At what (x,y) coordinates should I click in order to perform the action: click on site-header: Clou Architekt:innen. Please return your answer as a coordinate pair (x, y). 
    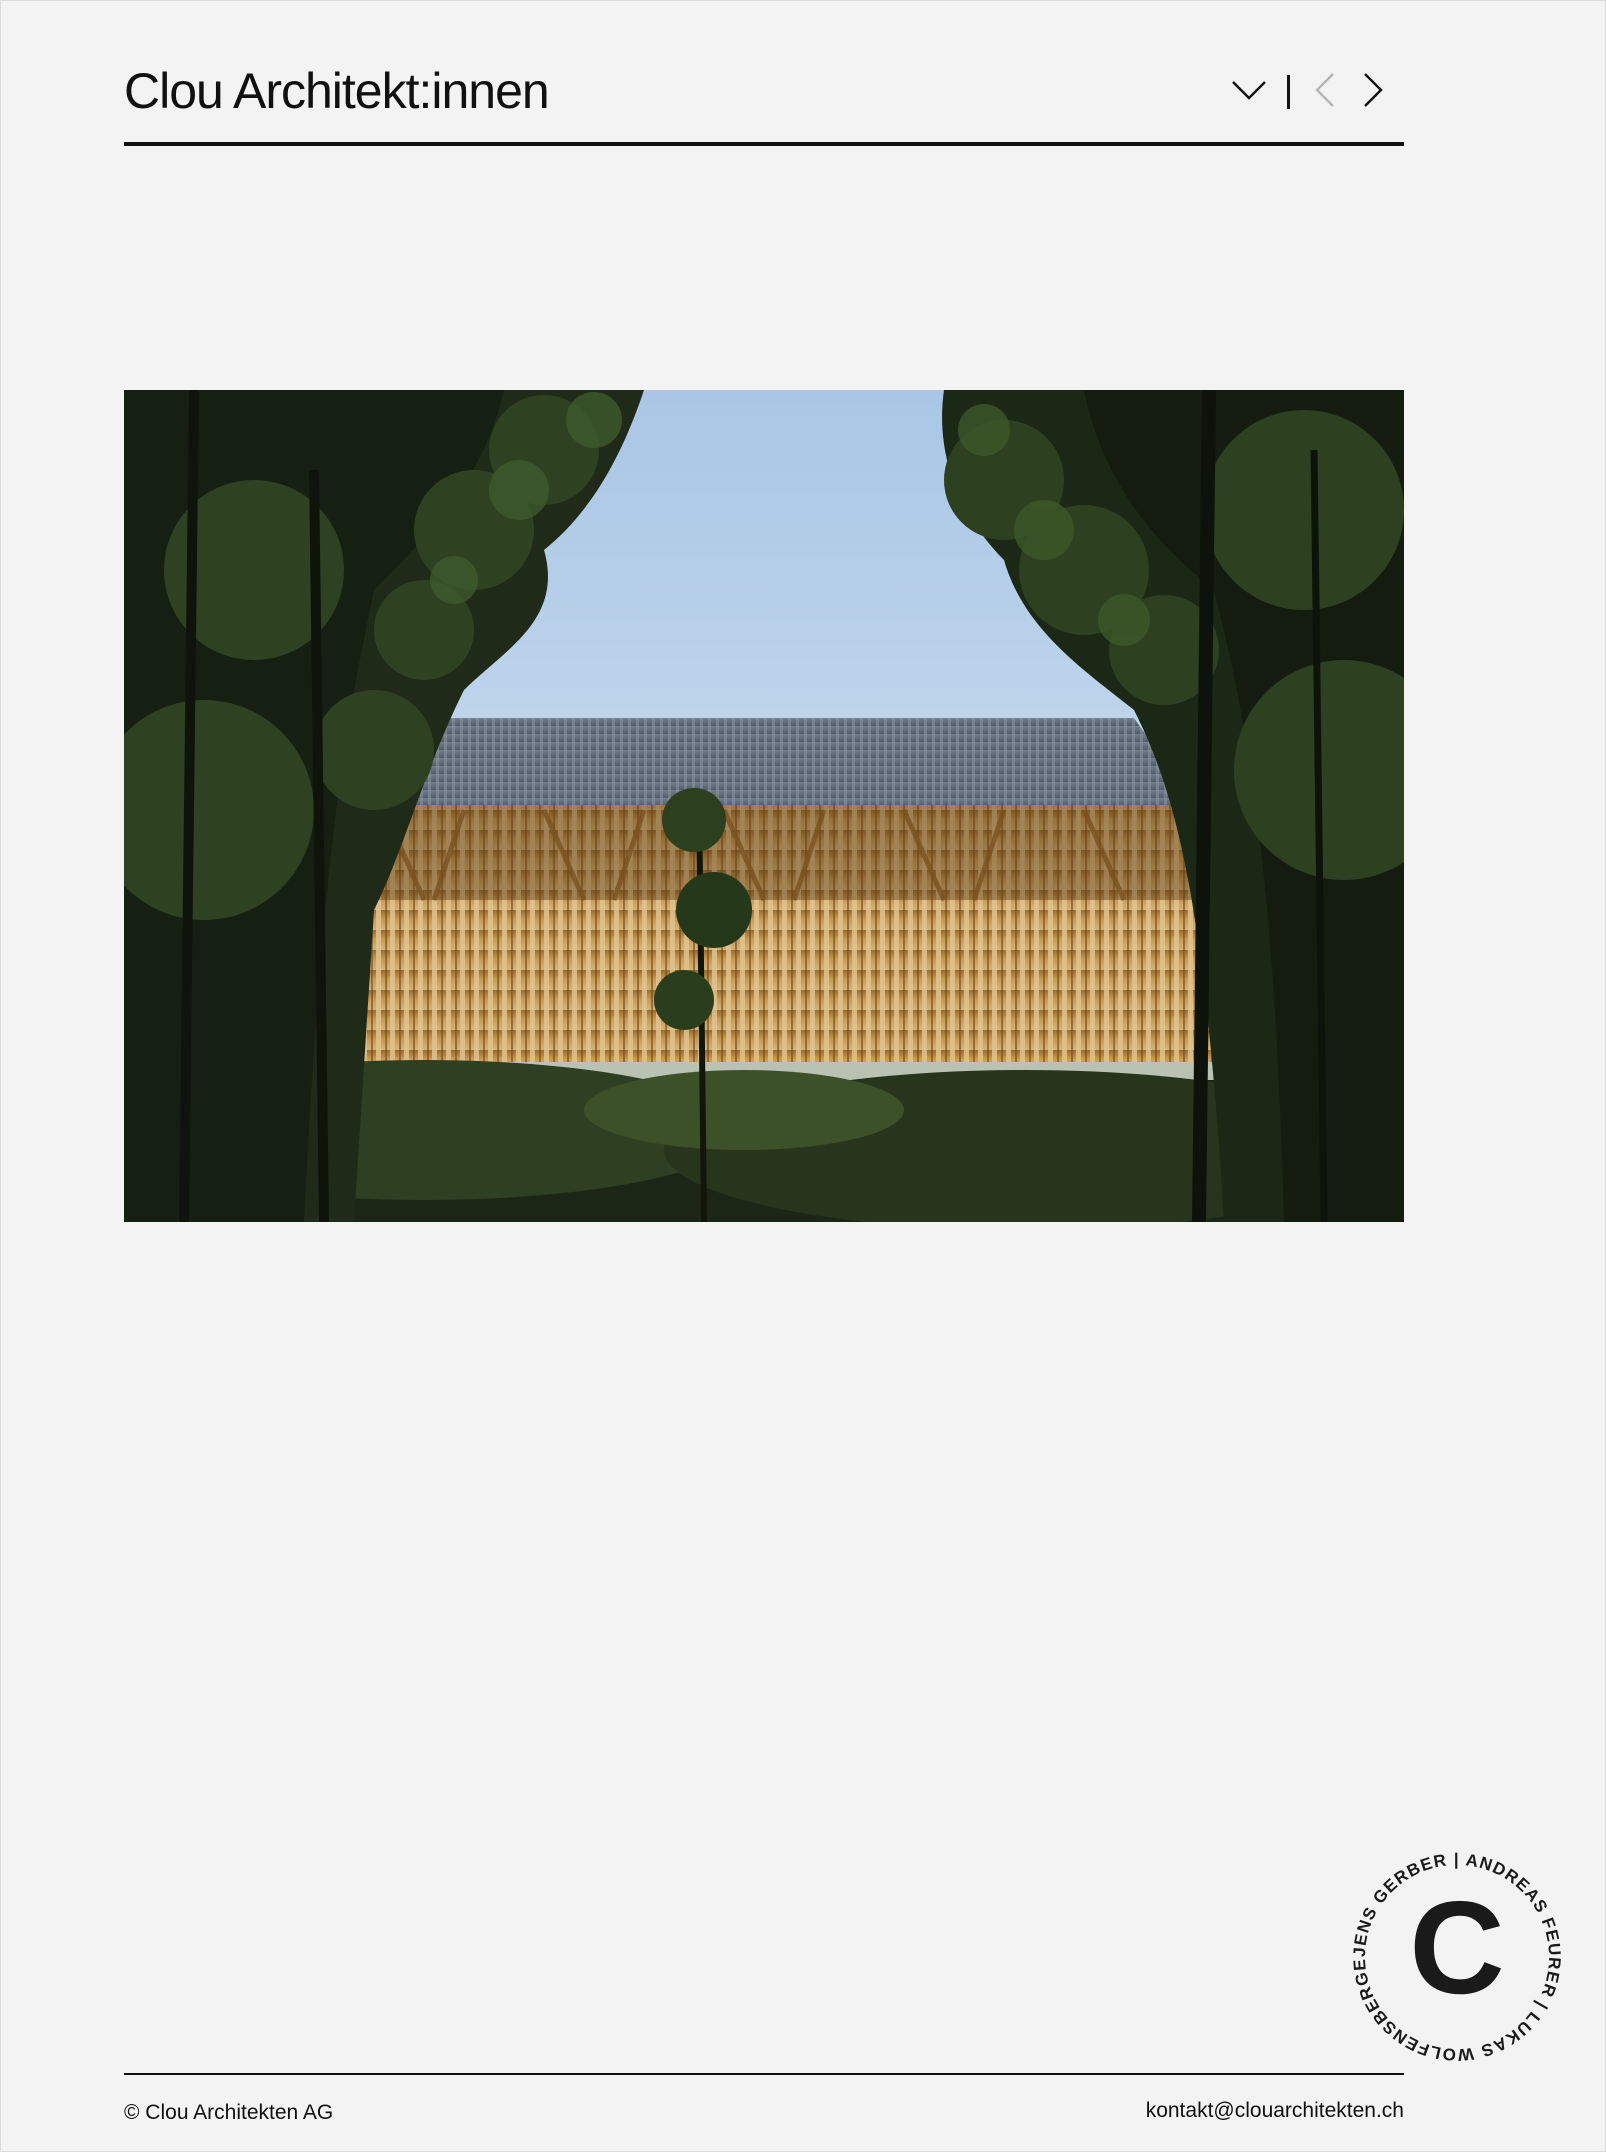
    Looking at the image, I should click on (764, 101).